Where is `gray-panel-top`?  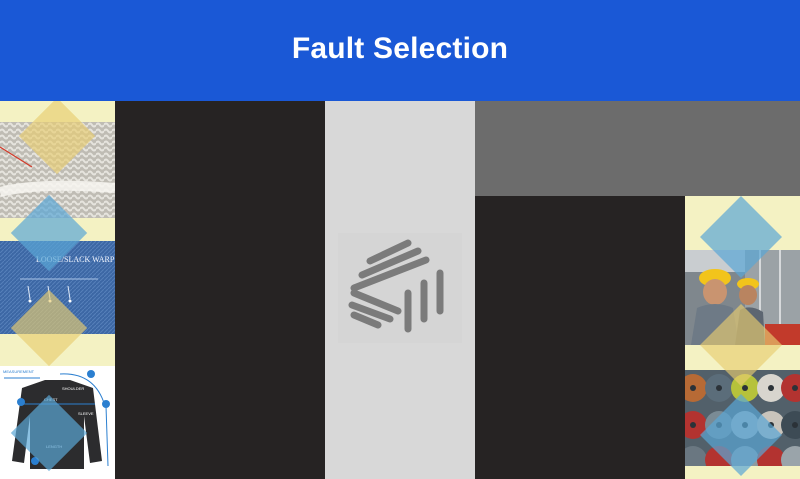
gray-panel-top is located at coordinates (637, 148).